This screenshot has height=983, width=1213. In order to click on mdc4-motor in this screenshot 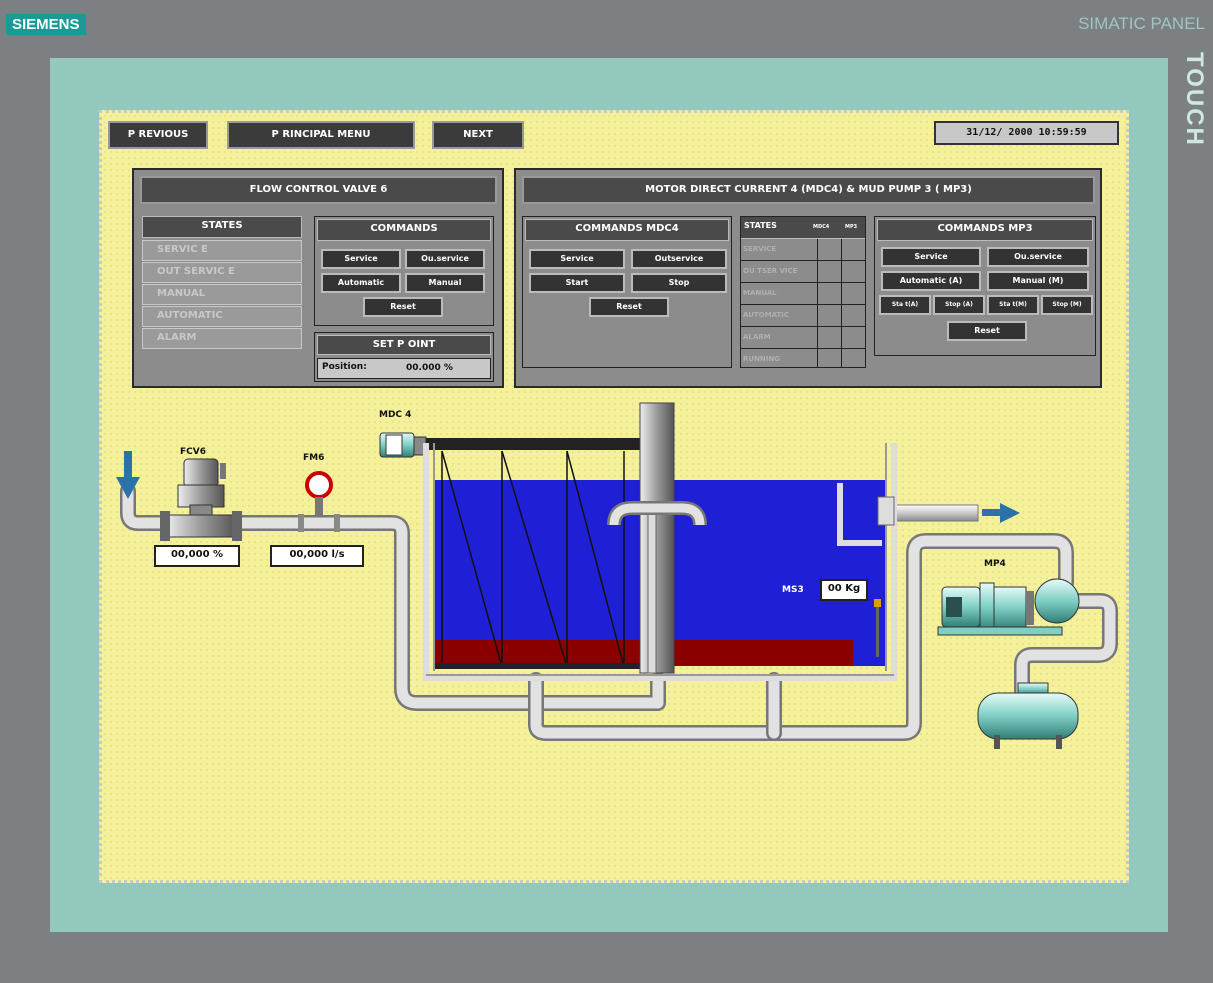, I will do `click(403, 445)`.